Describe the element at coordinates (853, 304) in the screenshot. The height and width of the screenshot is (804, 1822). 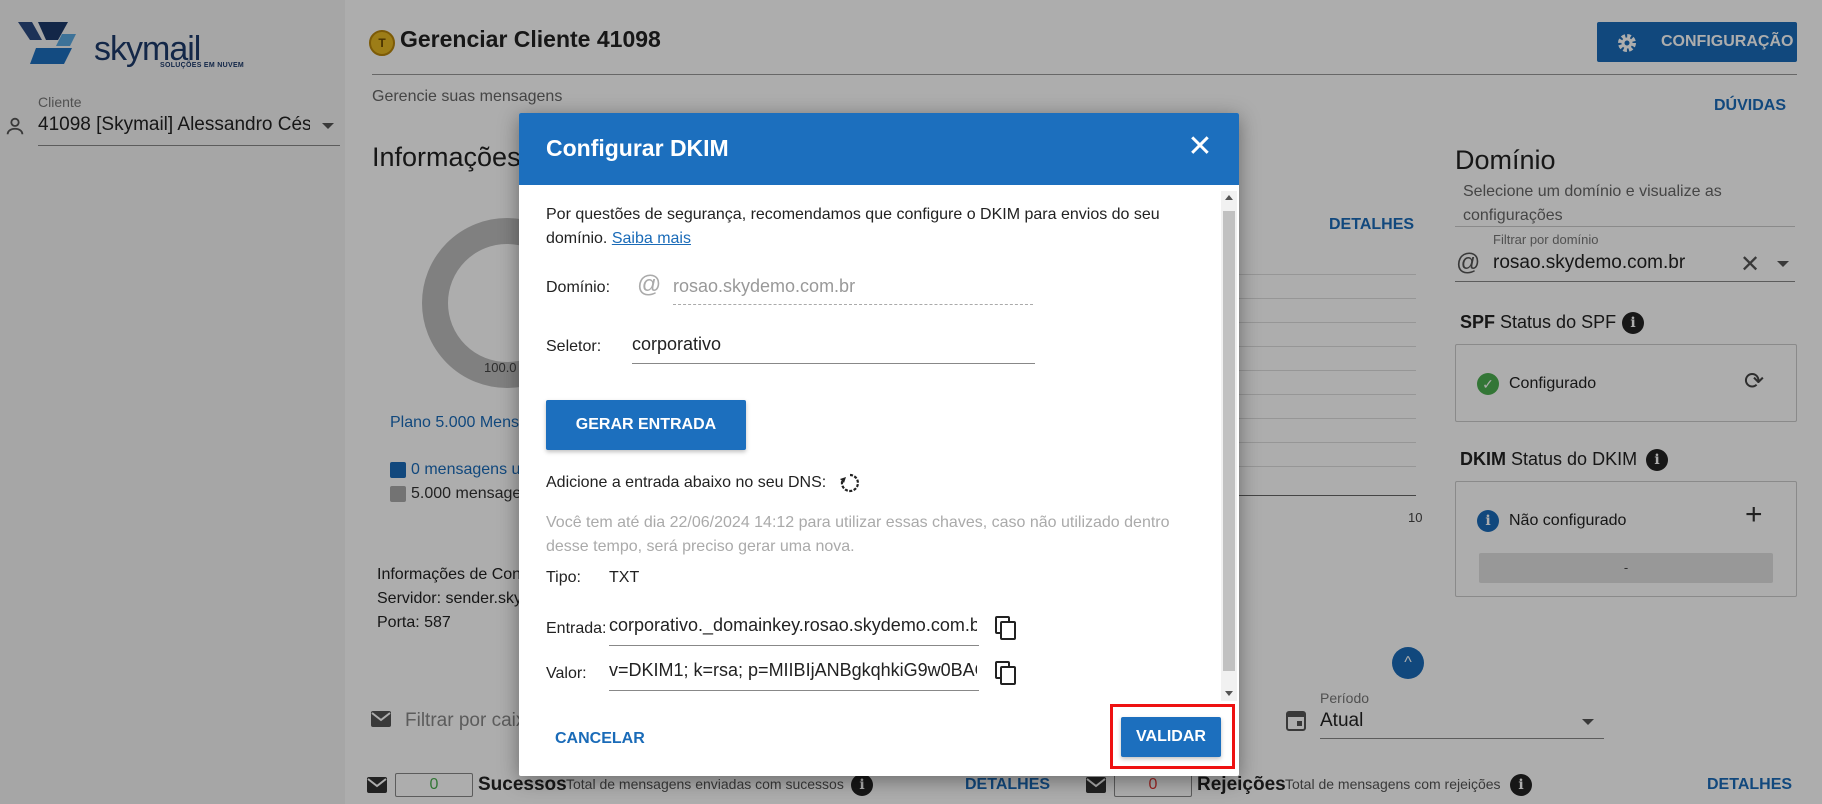
I see `domain-field-underline` at that location.